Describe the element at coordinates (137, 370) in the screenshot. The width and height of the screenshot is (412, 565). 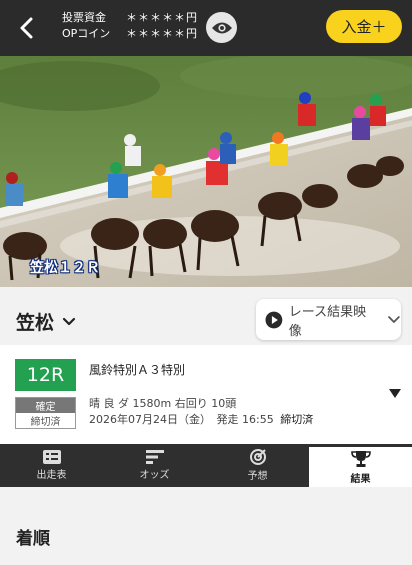
I see `race-title: 風鈴特別Ａ３特別` at that location.